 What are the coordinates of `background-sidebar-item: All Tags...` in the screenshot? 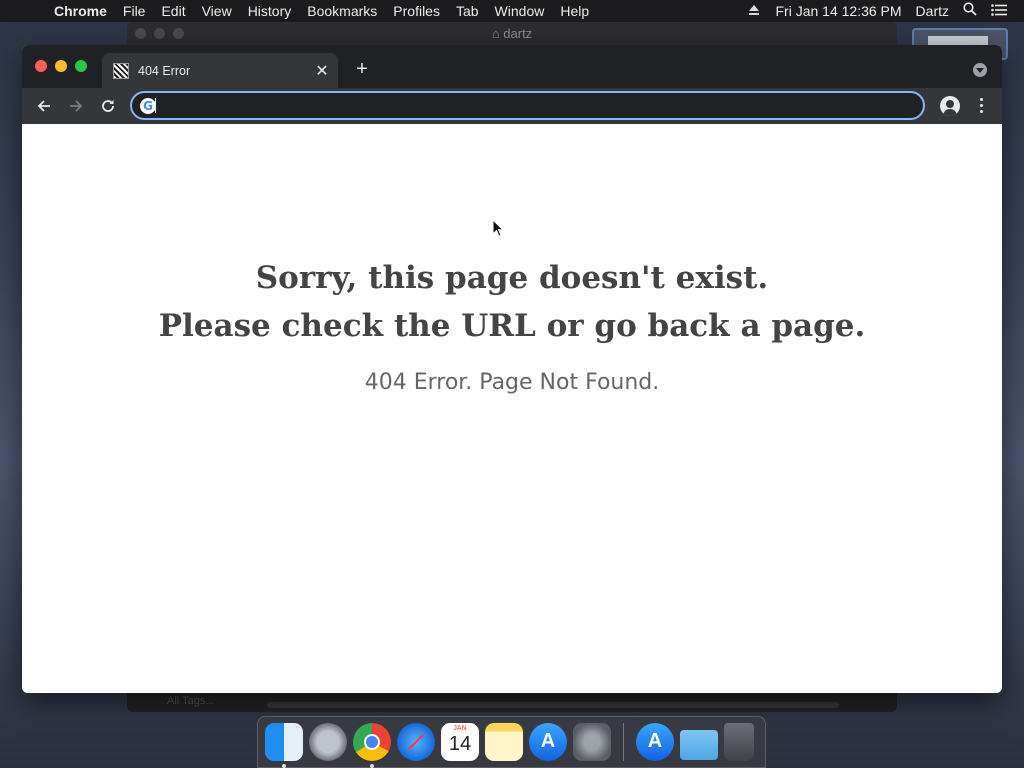 It's located at (191, 701).